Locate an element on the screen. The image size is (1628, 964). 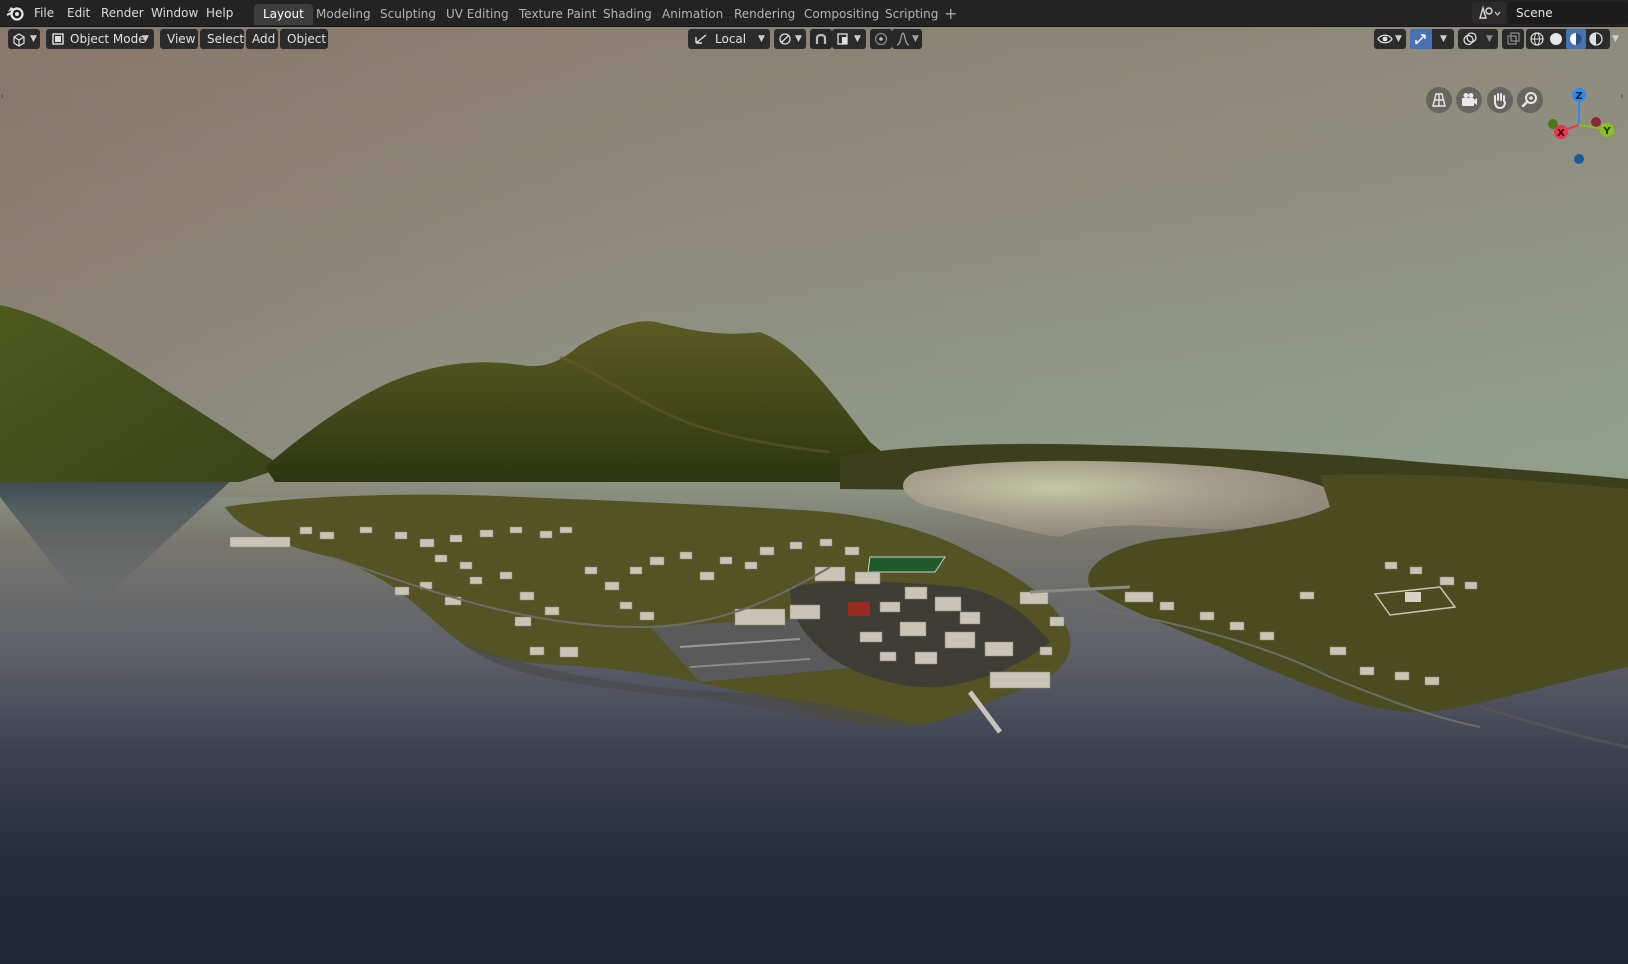
add-menu-label: Add is located at coordinates (264, 39).